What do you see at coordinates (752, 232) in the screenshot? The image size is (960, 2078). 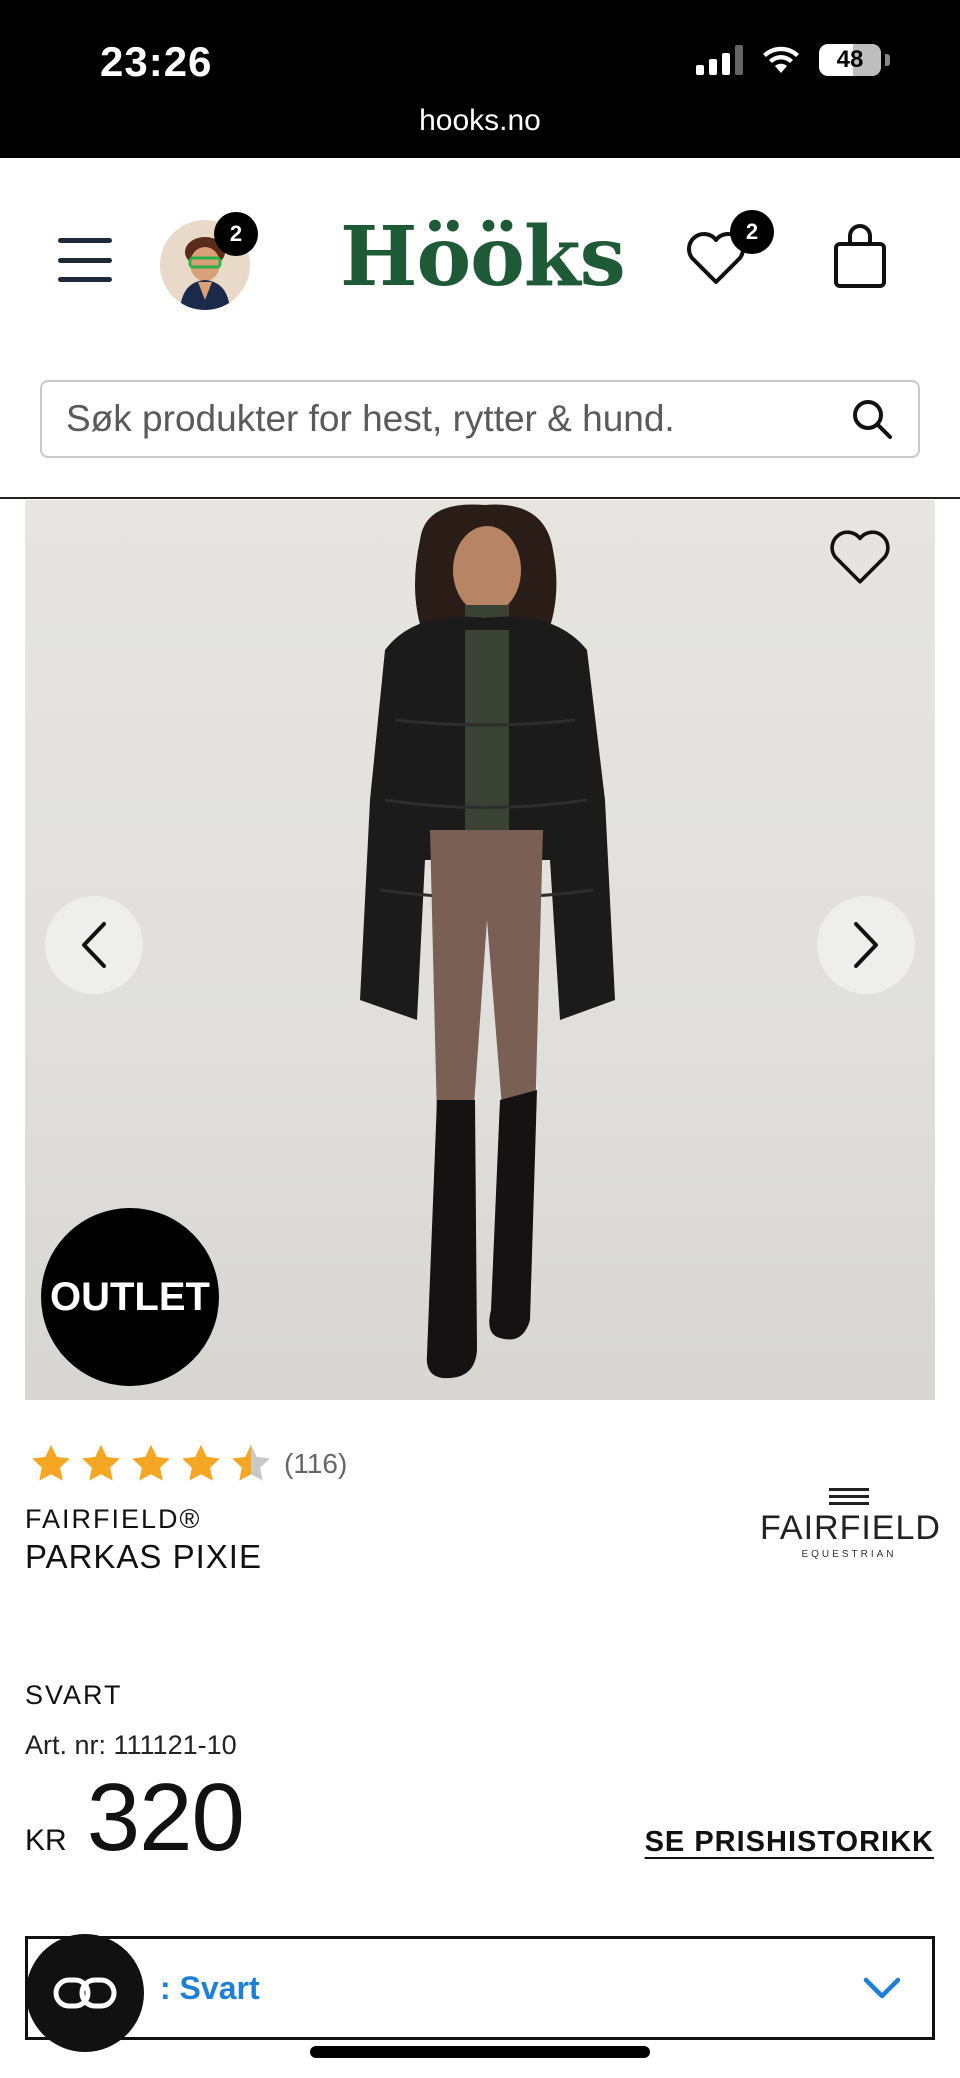 I see `wishlist-badge: 2` at bounding box center [752, 232].